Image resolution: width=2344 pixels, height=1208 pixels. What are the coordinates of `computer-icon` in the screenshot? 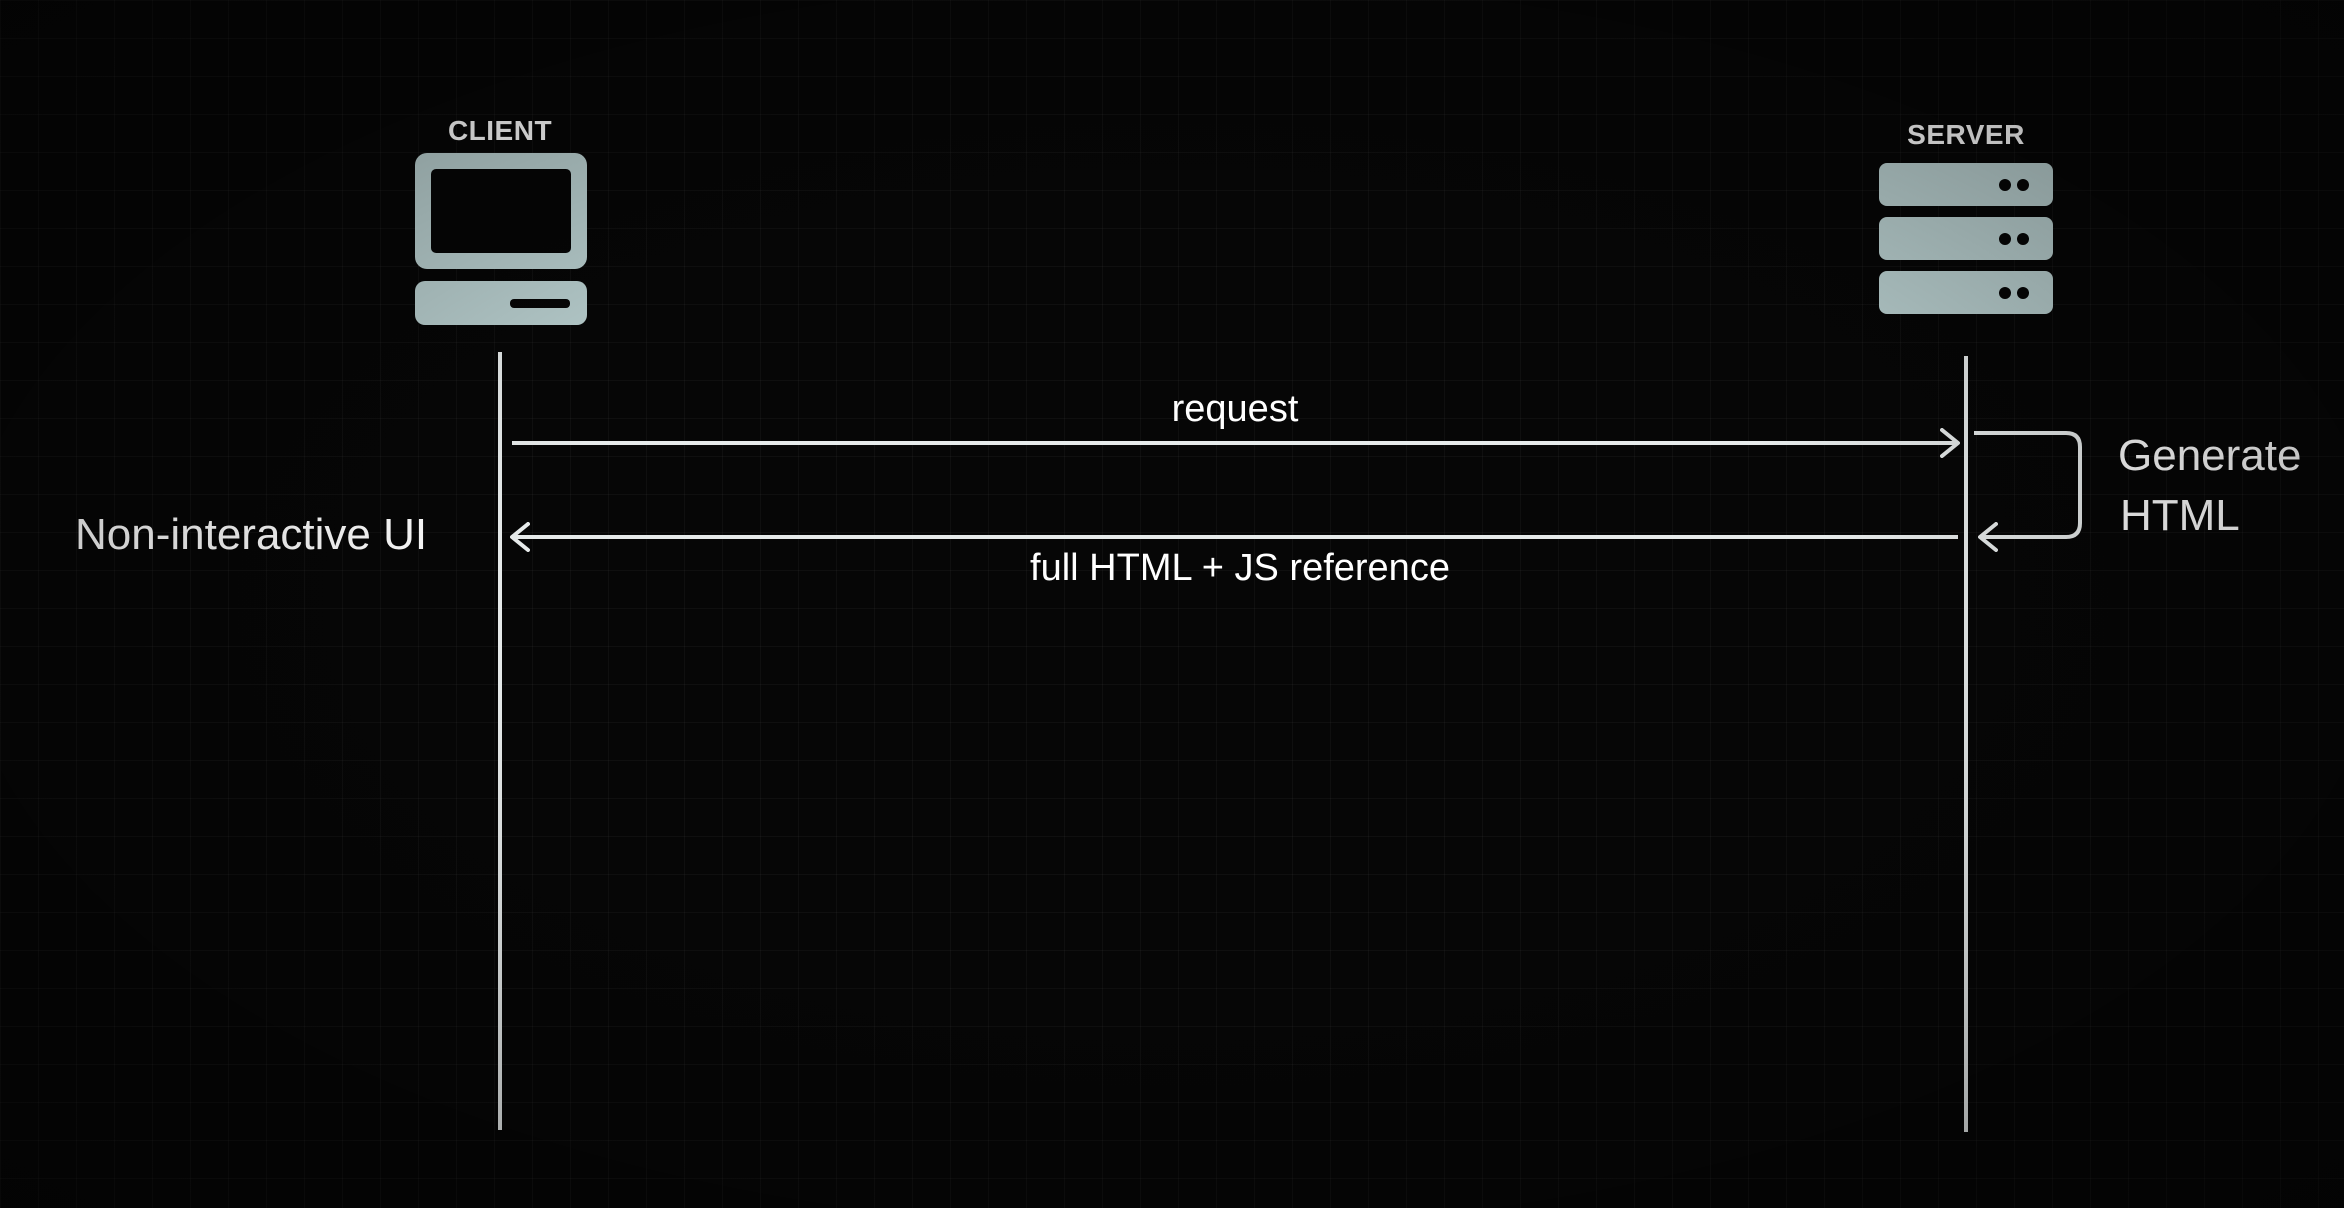 It's located at (501, 239).